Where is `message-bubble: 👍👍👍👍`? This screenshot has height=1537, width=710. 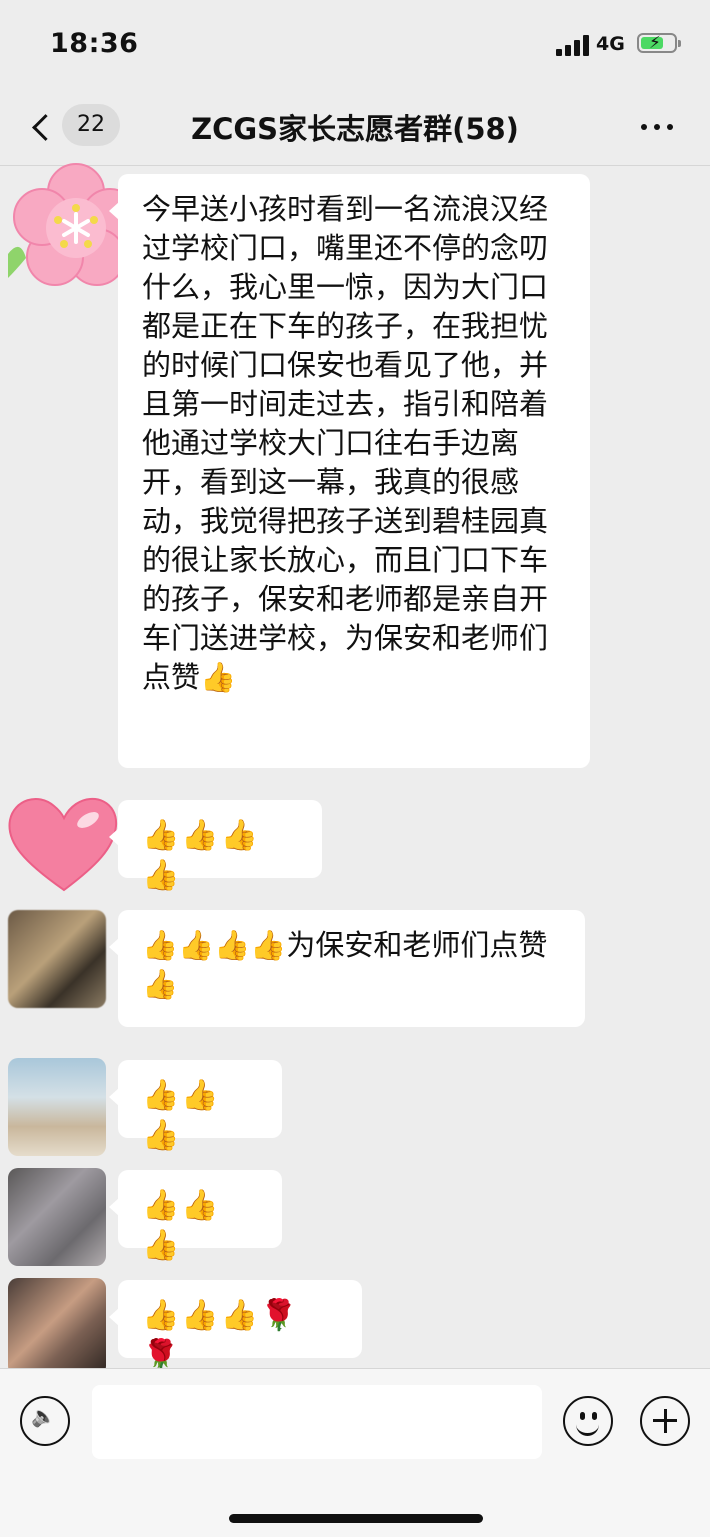
message-bubble: 👍👍👍👍 is located at coordinates (215, 846).